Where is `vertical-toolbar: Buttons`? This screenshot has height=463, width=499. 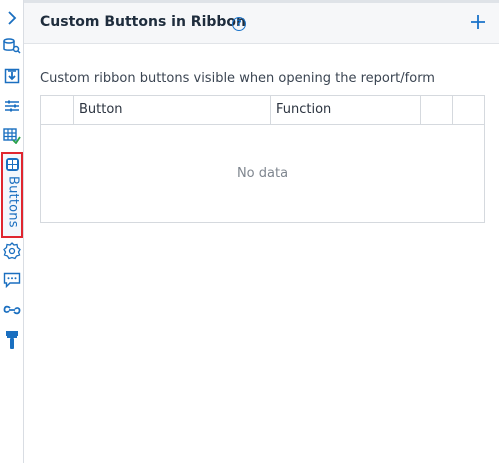 vertical-toolbar: Buttons is located at coordinates (12, 231).